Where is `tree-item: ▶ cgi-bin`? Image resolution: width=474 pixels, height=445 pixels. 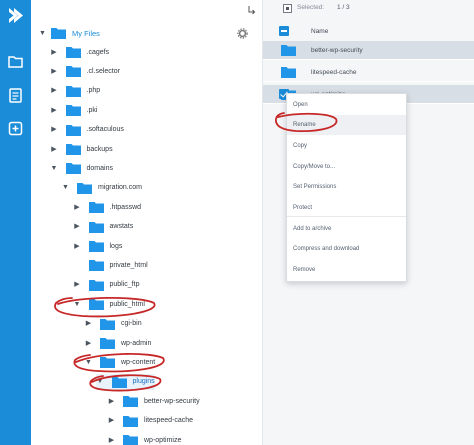 tree-item: ▶ cgi-bin is located at coordinates (113, 324).